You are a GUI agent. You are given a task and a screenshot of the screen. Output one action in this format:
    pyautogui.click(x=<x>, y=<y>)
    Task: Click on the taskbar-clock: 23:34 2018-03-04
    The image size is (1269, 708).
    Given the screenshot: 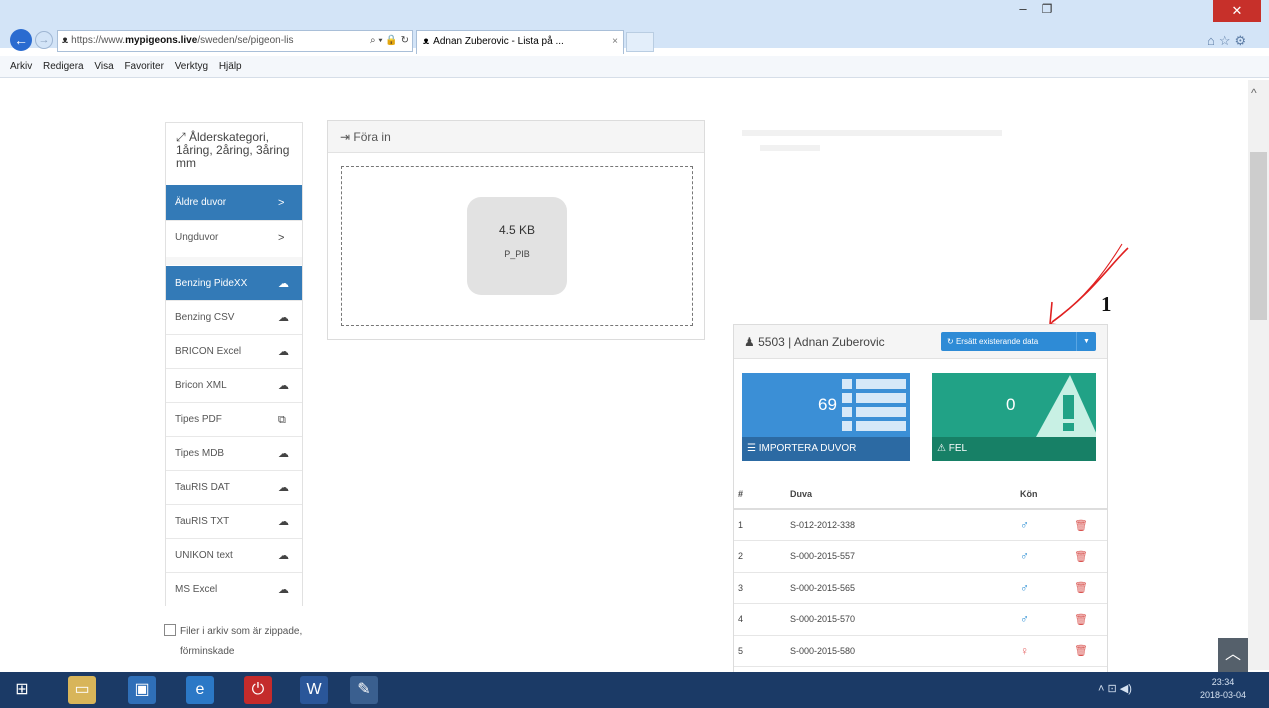 What is the action you would take?
    pyautogui.click(x=1223, y=689)
    